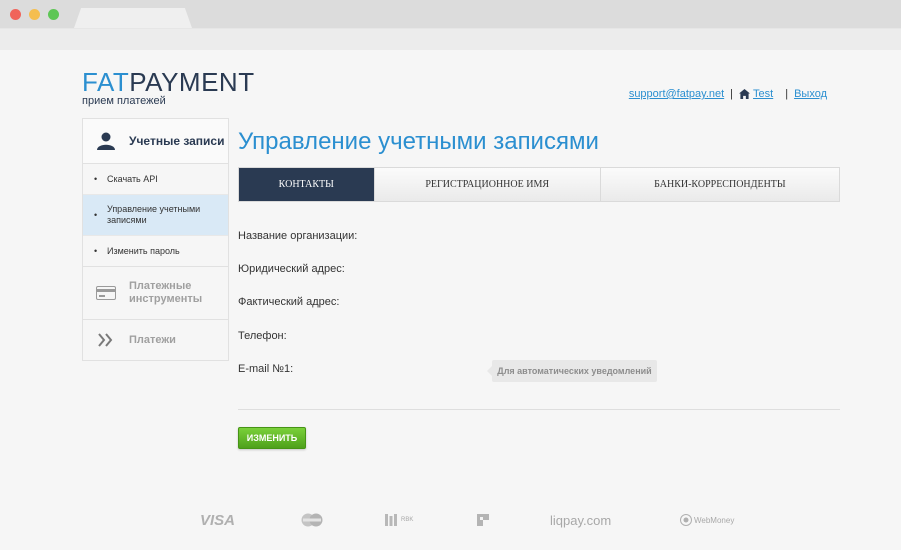 This screenshot has height=550, width=901. Describe the element at coordinates (720, 184) in the screenshot. I see `tab-correspondent-banks: БАНКИ-КОРРЕСПОНДЕНТЫ` at that location.